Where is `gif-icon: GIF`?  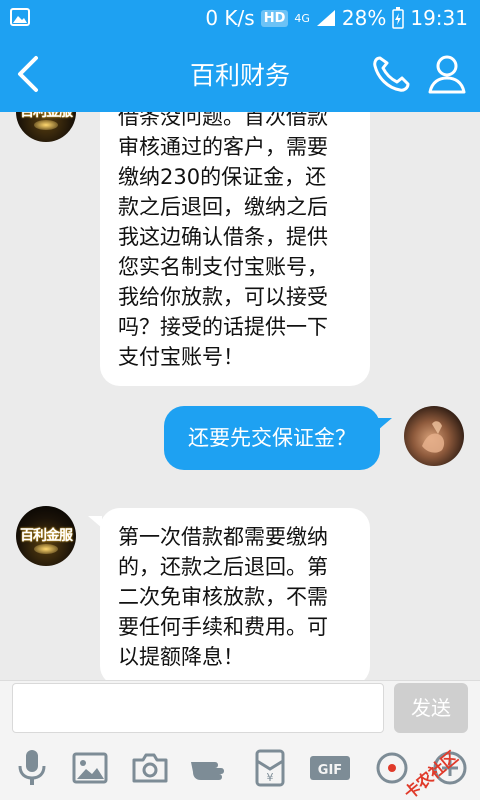
gif-icon: GIF is located at coordinates (330, 768).